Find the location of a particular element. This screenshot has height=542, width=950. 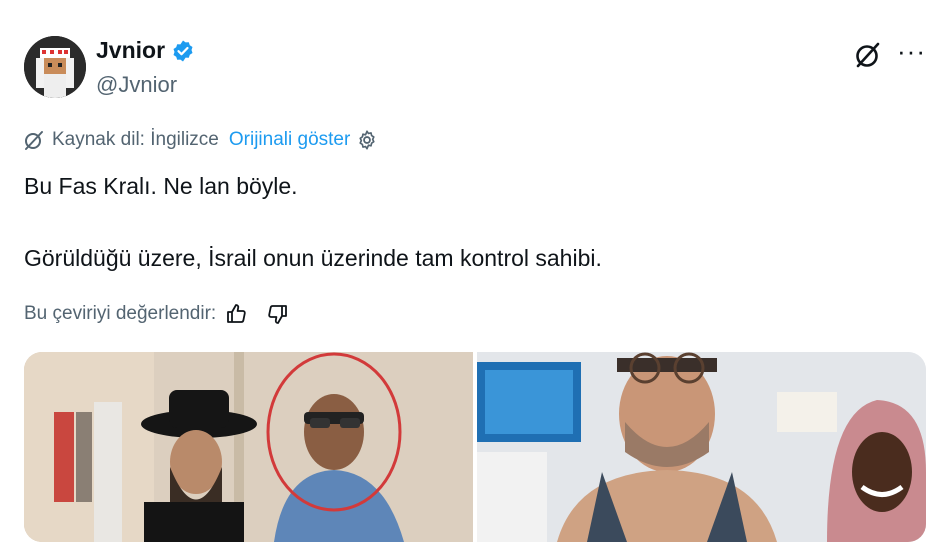

thumbs-up-icon is located at coordinates (236, 314).